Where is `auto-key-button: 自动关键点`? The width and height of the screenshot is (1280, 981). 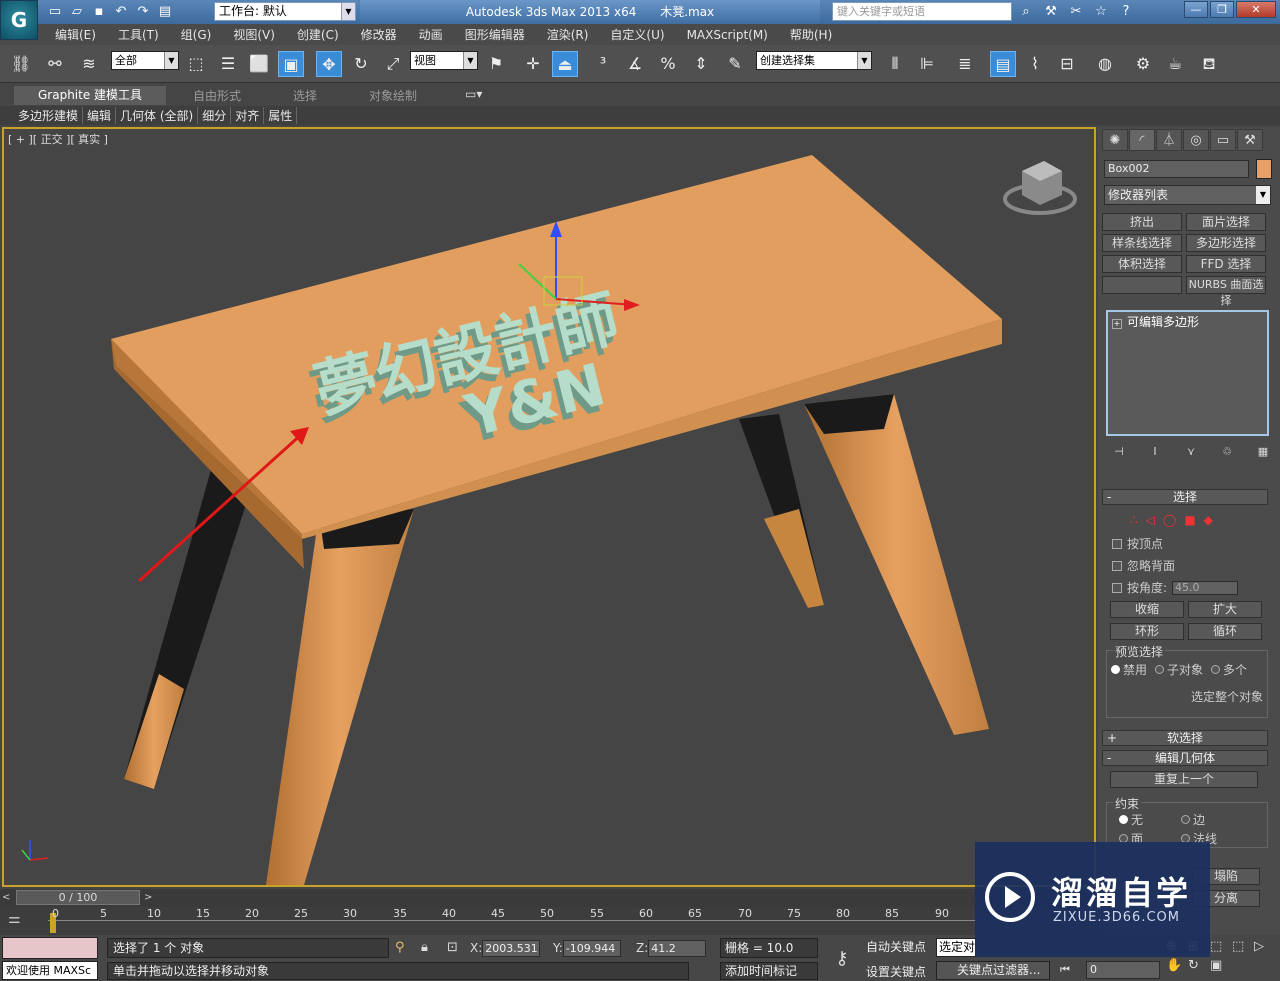
auto-key-button: 自动关键点 is located at coordinates (896, 946).